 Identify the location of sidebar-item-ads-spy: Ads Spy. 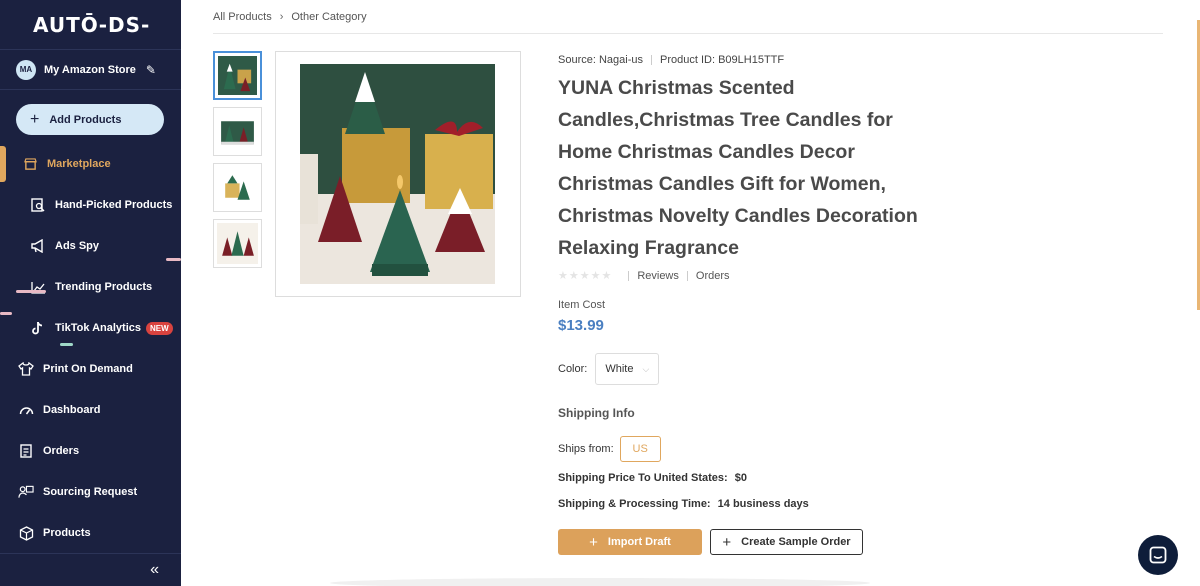
(90, 246).